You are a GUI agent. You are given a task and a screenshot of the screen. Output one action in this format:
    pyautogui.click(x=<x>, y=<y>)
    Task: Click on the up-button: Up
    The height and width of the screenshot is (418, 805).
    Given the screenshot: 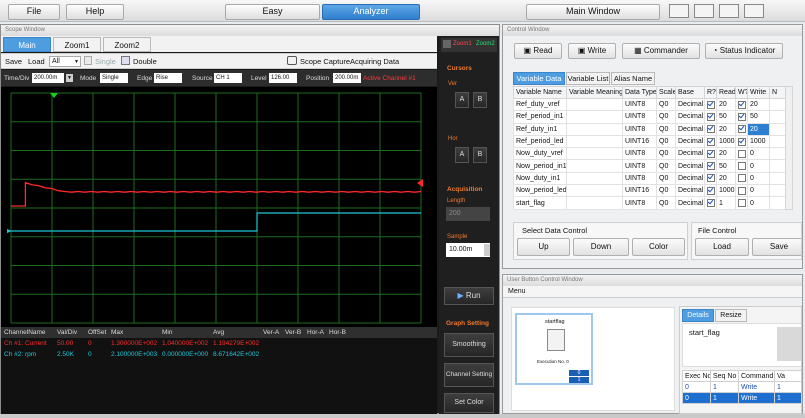 What is the action you would take?
    pyautogui.click(x=543, y=247)
    